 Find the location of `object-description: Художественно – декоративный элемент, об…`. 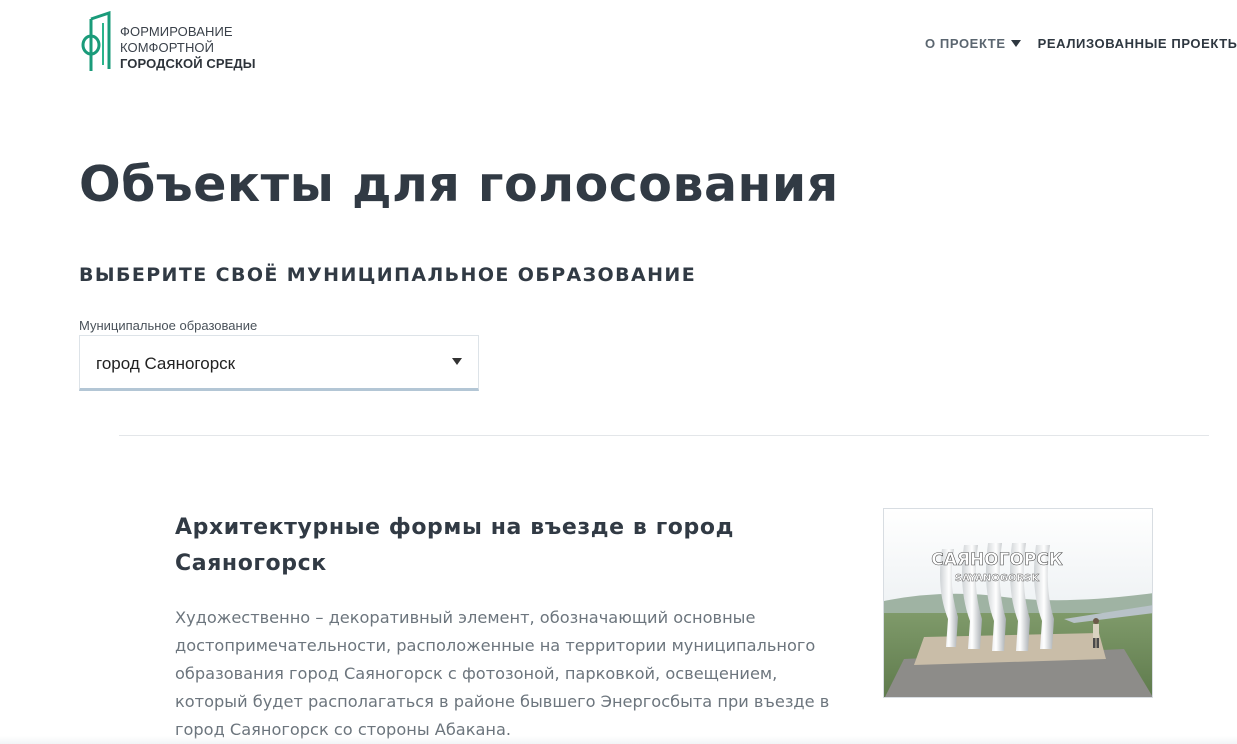

object-description: Художественно – декоративный элемент, об… is located at coordinates (502, 673).